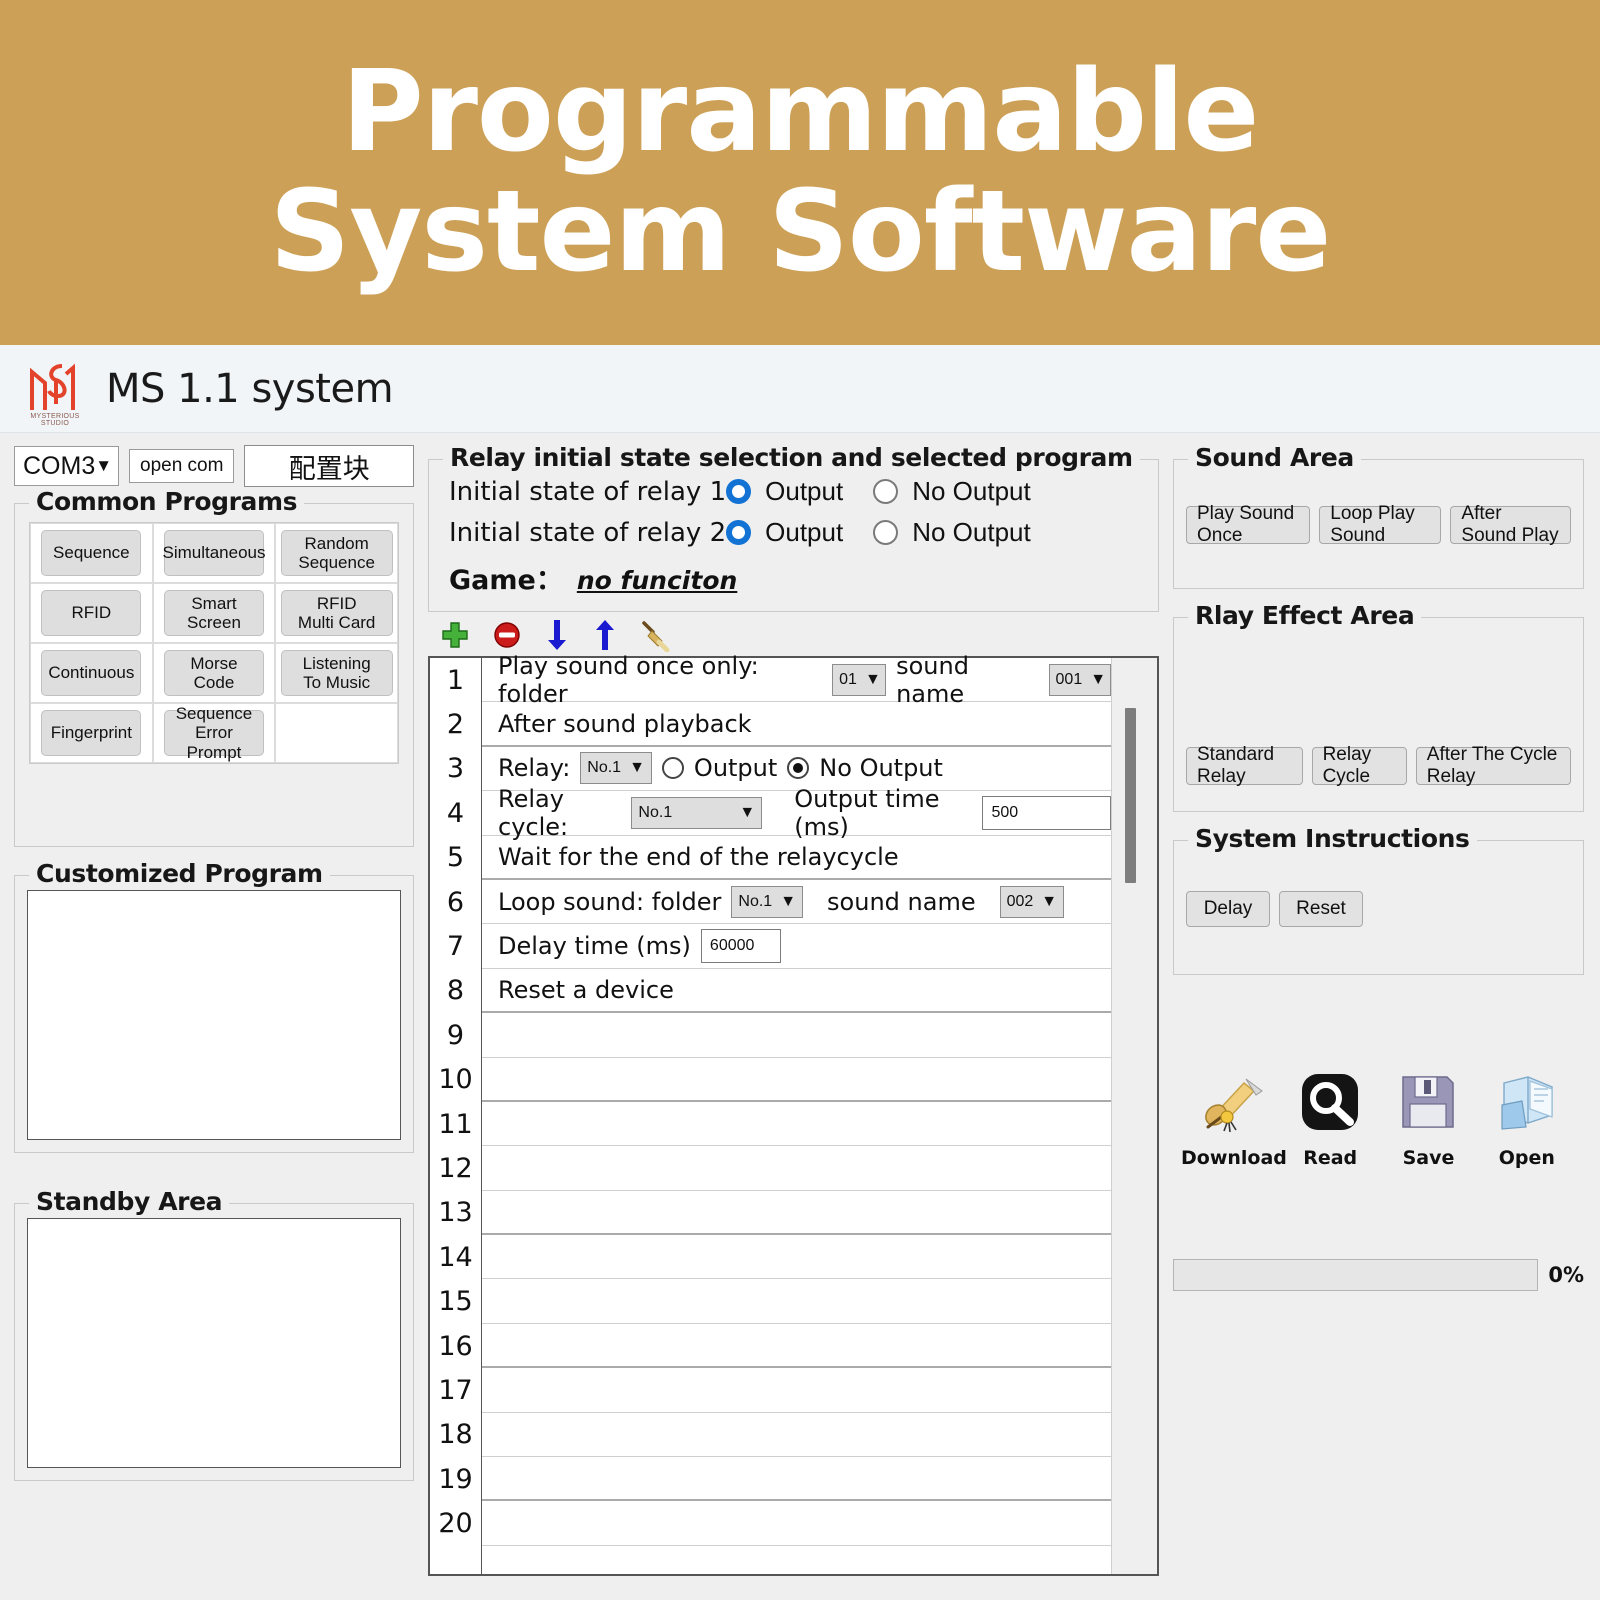 The image size is (1600, 1600). I want to click on program-cell: Morse Code, so click(214, 673).